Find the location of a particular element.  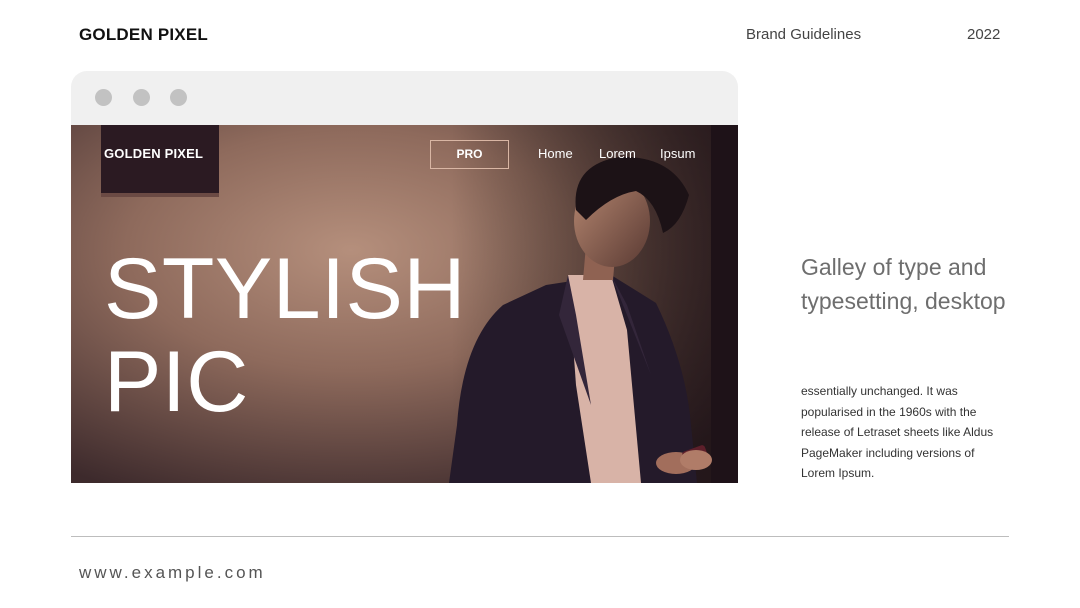

hero-title-line-2: PIC is located at coordinates (176, 382).